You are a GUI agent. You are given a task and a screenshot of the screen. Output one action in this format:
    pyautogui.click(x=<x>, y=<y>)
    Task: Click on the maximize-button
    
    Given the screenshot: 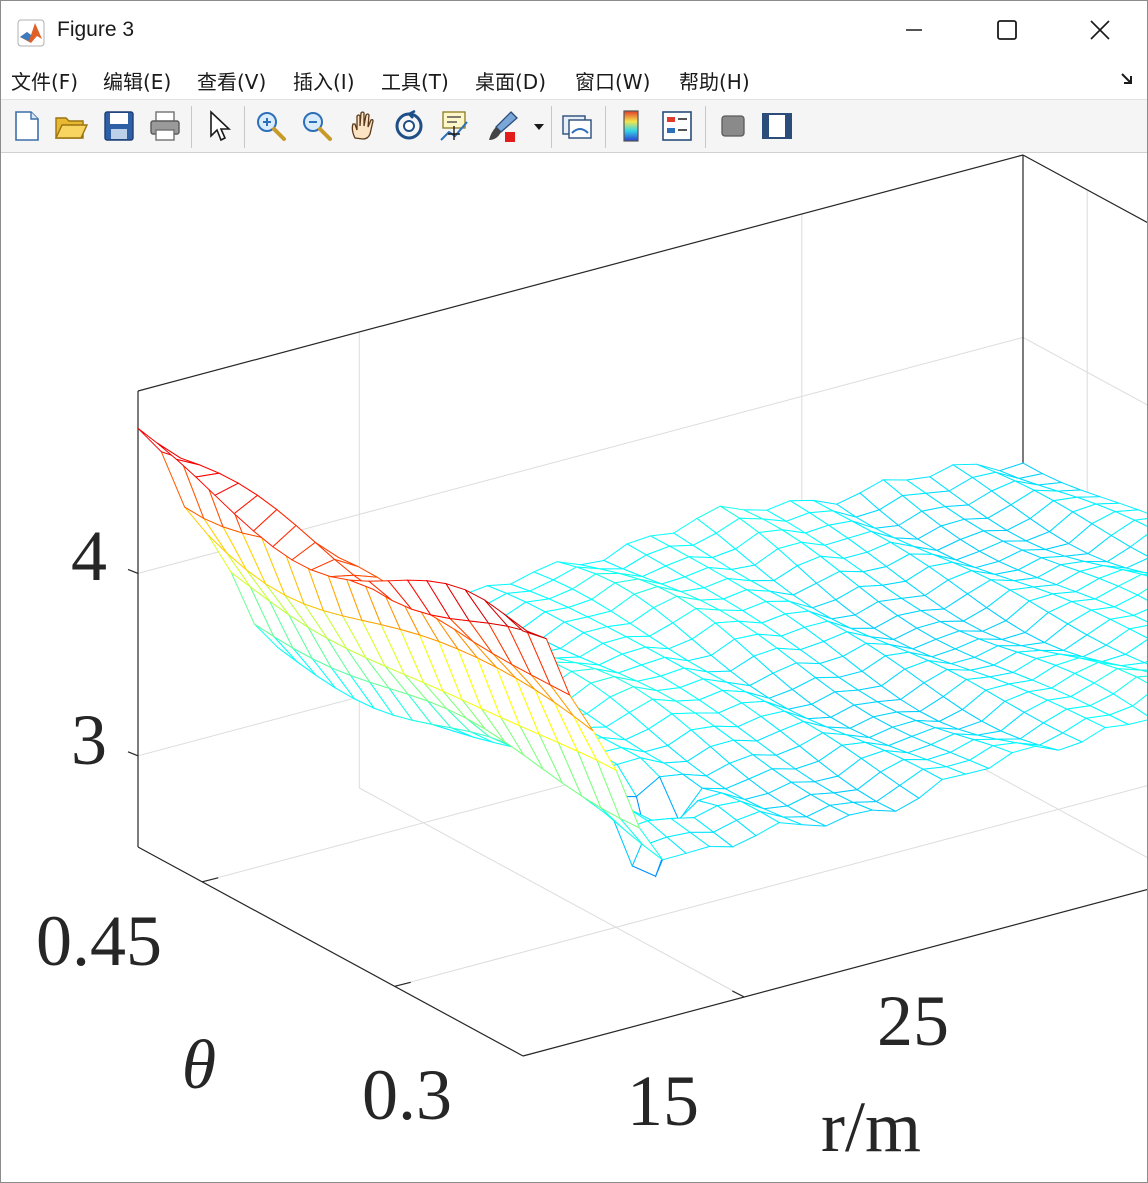 What is the action you would take?
    pyautogui.click(x=1007, y=30)
    